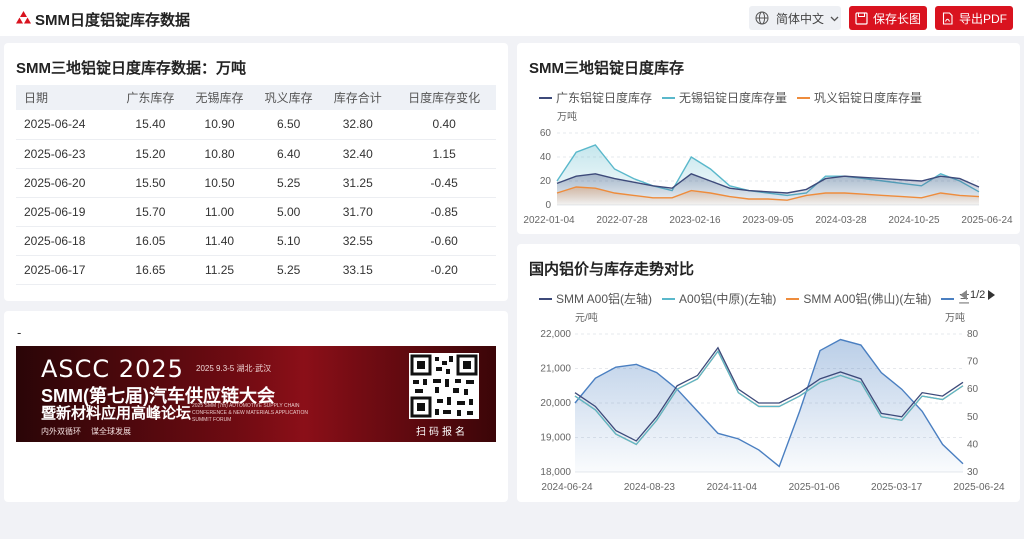 This screenshot has width=1024, height=539. Describe the element at coordinates (973, 417) in the screenshot. I see `y-right-tick-label: 50` at that location.